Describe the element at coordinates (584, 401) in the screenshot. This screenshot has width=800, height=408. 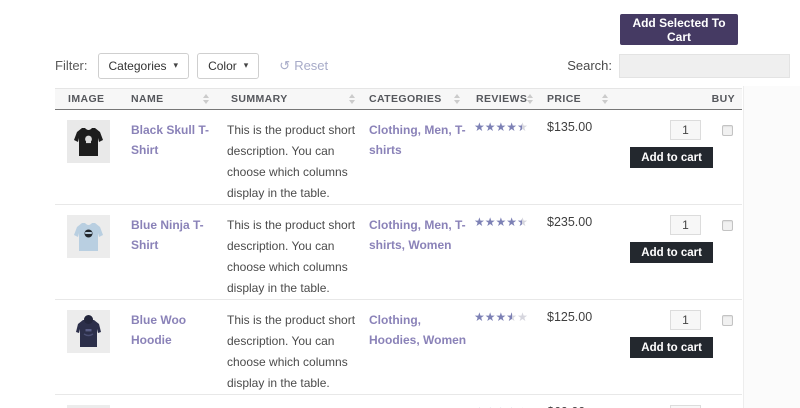
I see `product-price: $60.00` at that location.